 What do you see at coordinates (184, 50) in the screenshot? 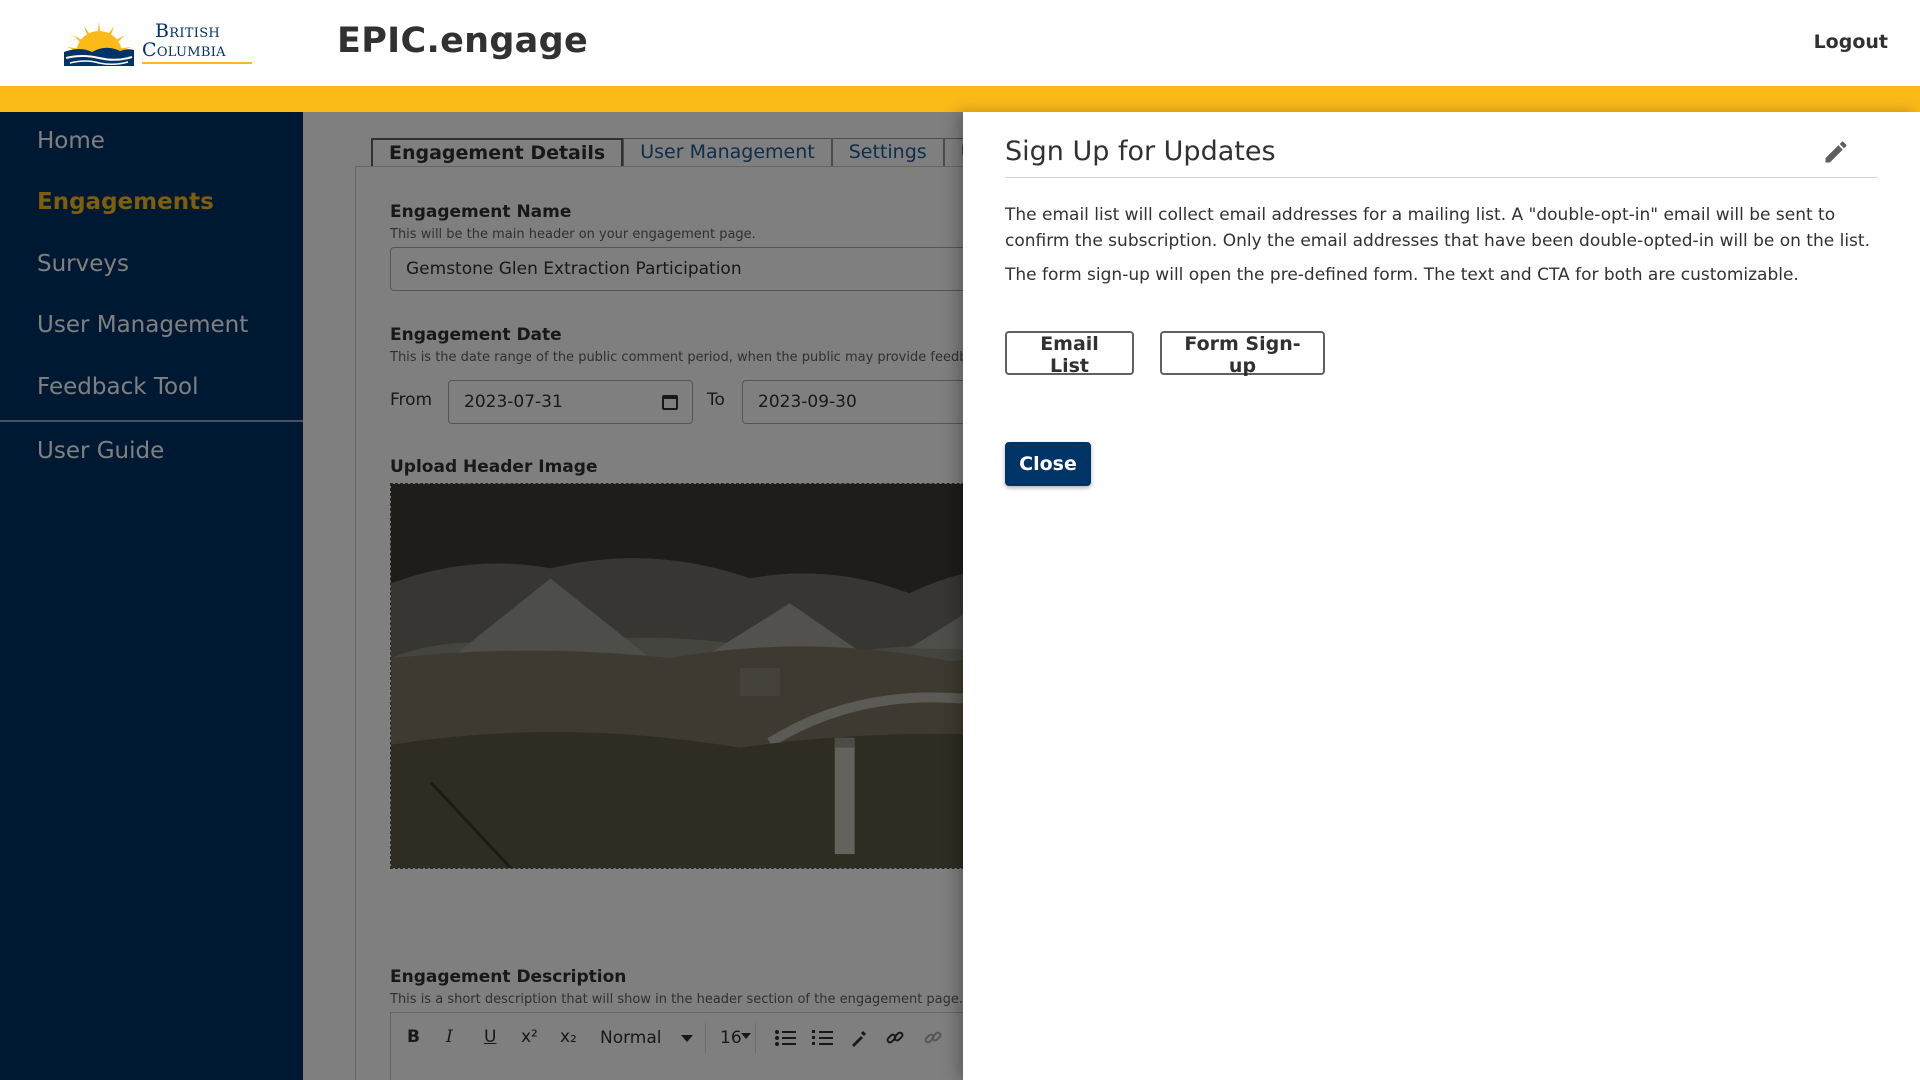
I see `logo-line-2: Columbia` at bounding box center [184, 50].